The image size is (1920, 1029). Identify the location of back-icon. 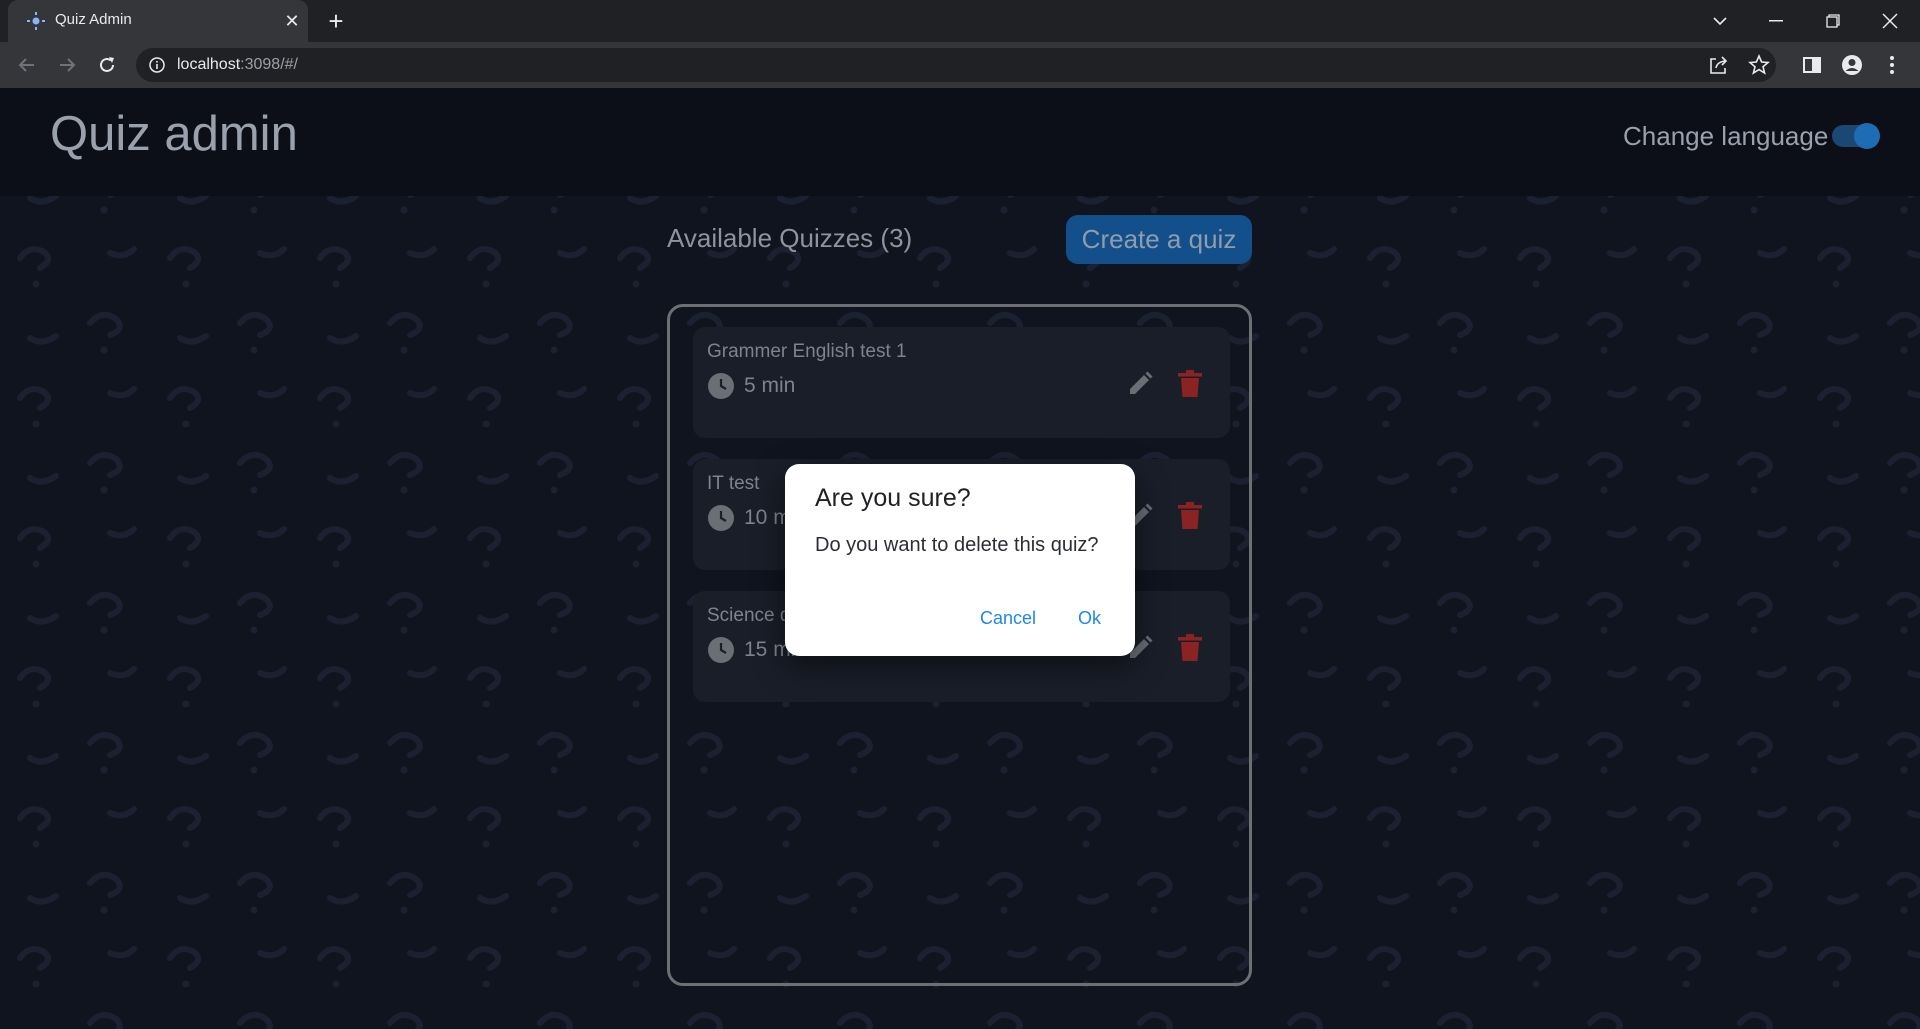
(27, 65).